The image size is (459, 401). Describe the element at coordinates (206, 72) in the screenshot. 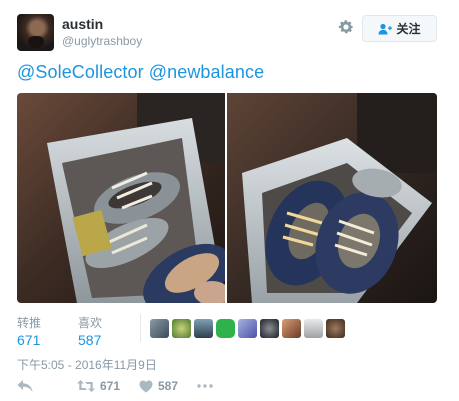

I see `mention-newbalance: @newbalance` at that location.